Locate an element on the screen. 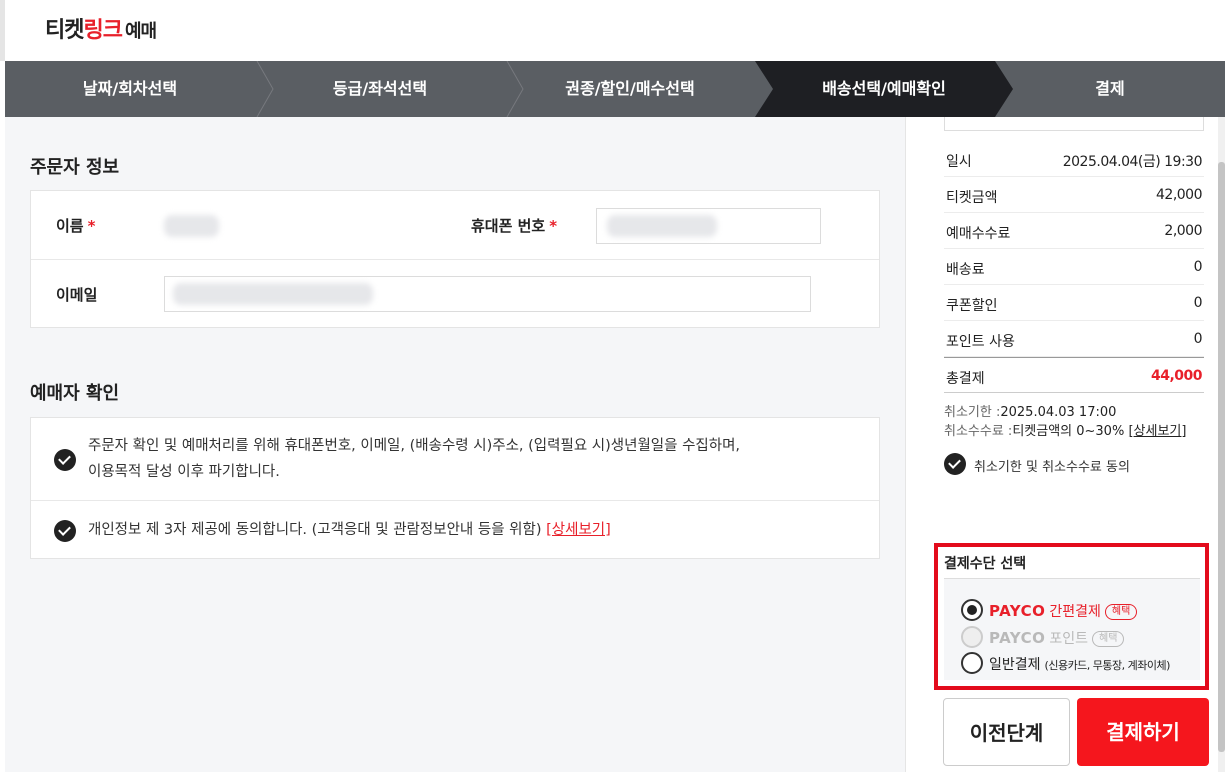 The image size is (1225, 772). summary-row-datetime: 일시 2025.04.04(금) 19:30 is located at coordinates (1074, 159).